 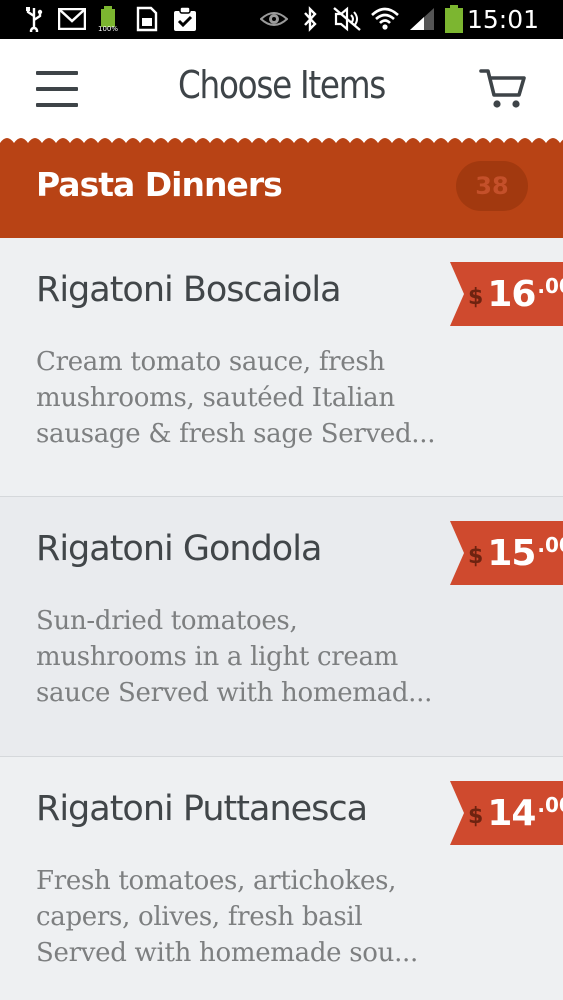 What do you see at coordinates (422, 19) in the screenshot?
I see `signal-icon` at bounding box center [422, 19].